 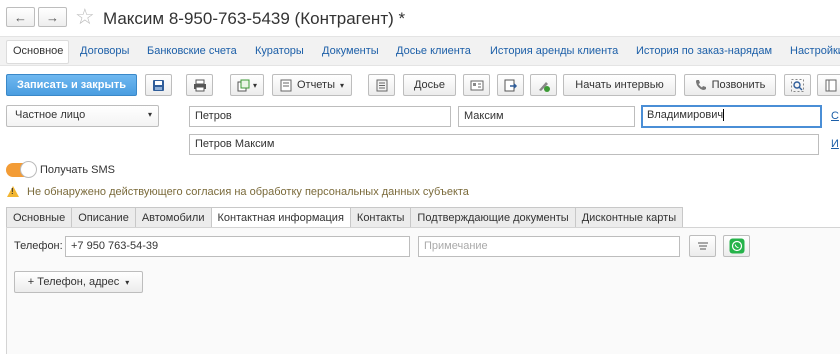 I want to click on nav-item-documents: Документы, so click(x=350, y=51).